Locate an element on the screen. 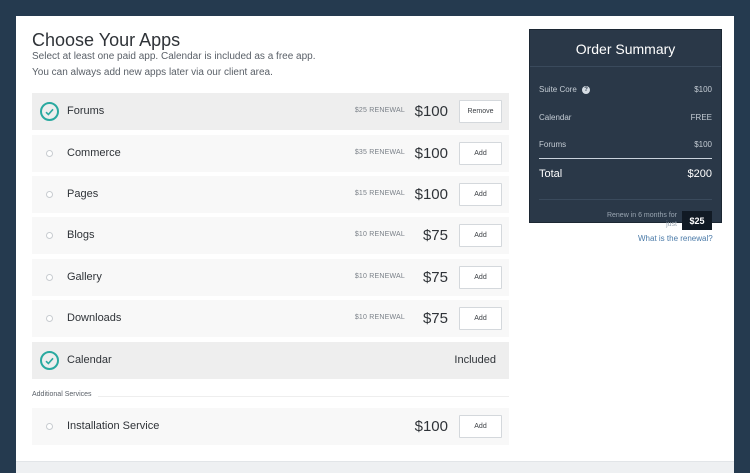 Image resolution: width=750 pixels, height=473 pixels. summary-line-suite-core: Suite Core ? $100 is located at coordinates (625, 89).